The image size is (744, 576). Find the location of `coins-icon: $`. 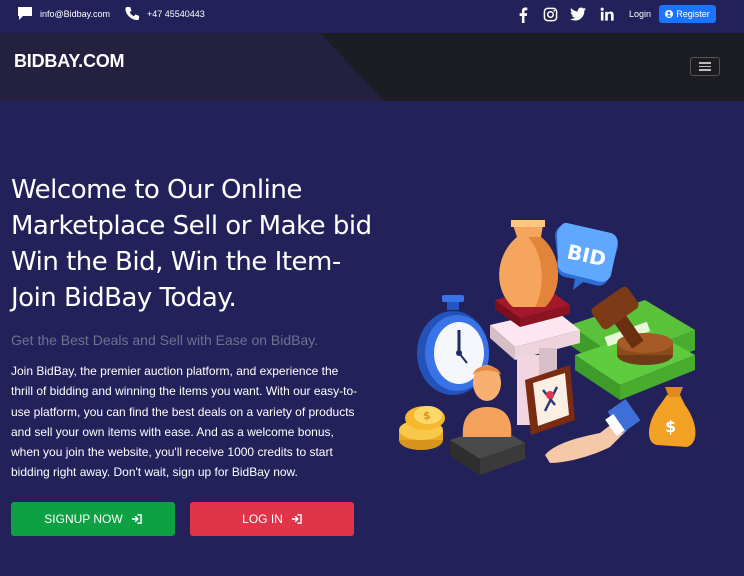

coins-icon: $ is located at coordinates (422, 428).